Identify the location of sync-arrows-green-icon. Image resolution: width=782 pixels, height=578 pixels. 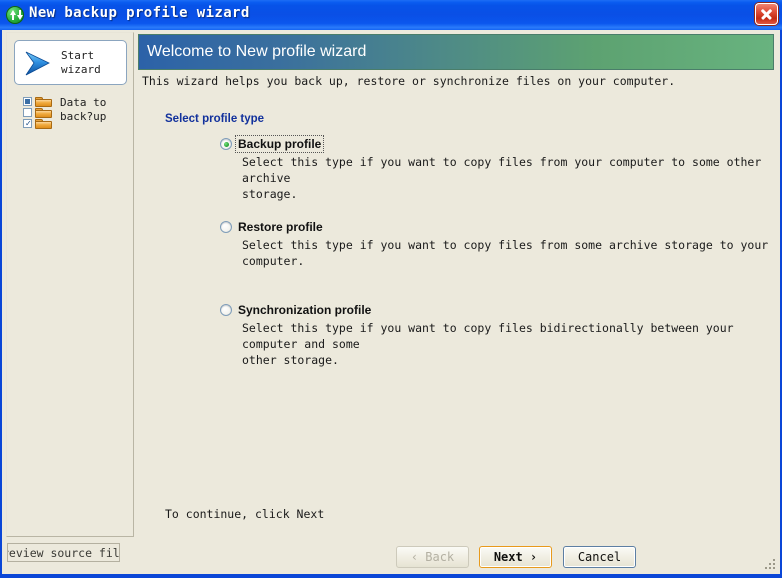
(15, 15).